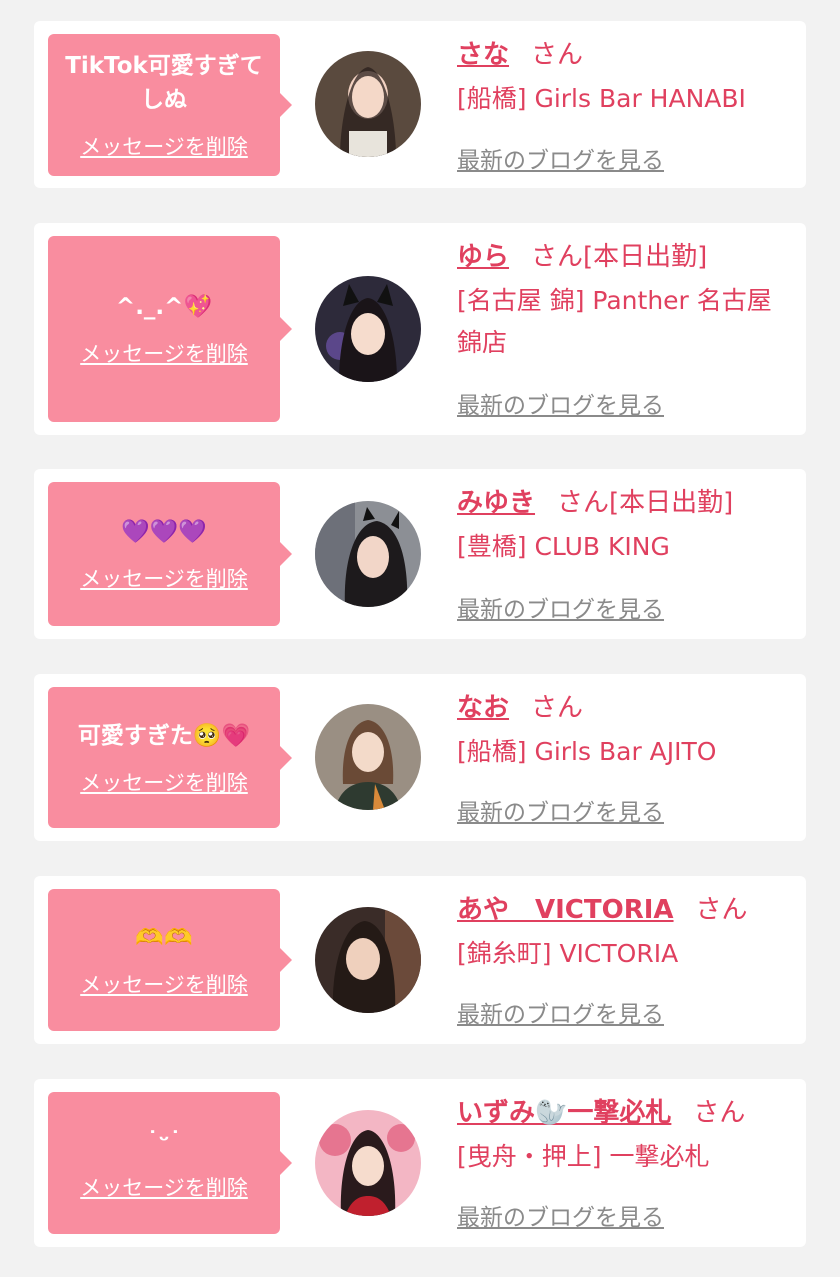  I want to click on shop-name: [名古屋 錦] Panther 名古屋錦店, so click(614, 321).